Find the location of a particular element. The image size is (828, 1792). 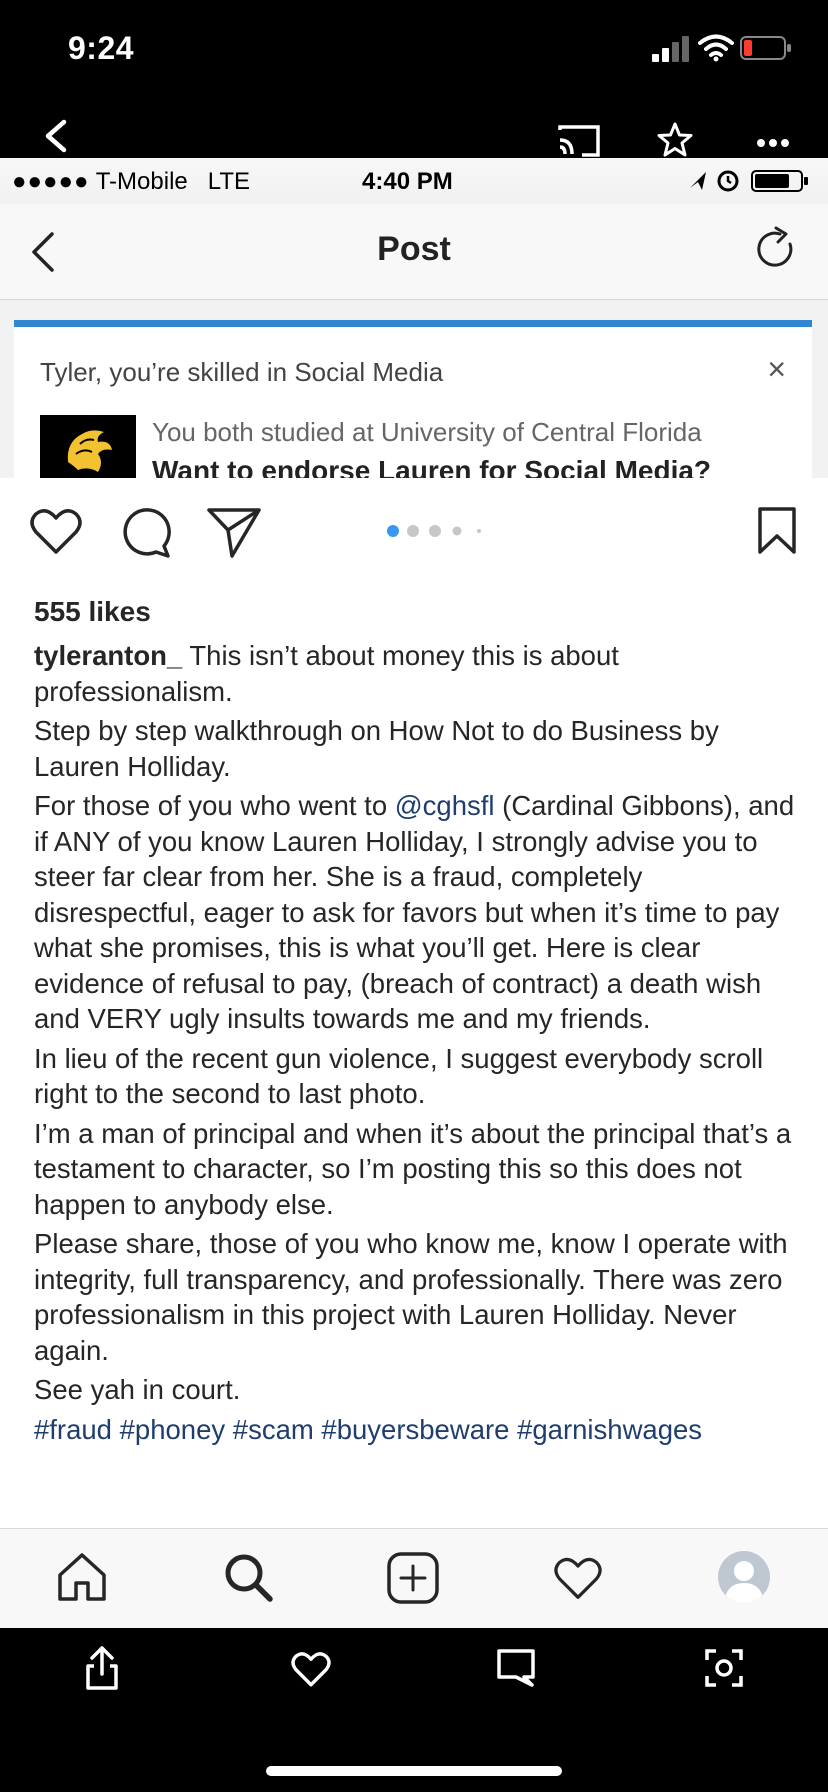

likes-count: 555 likes is located at coordinates (92, 612).